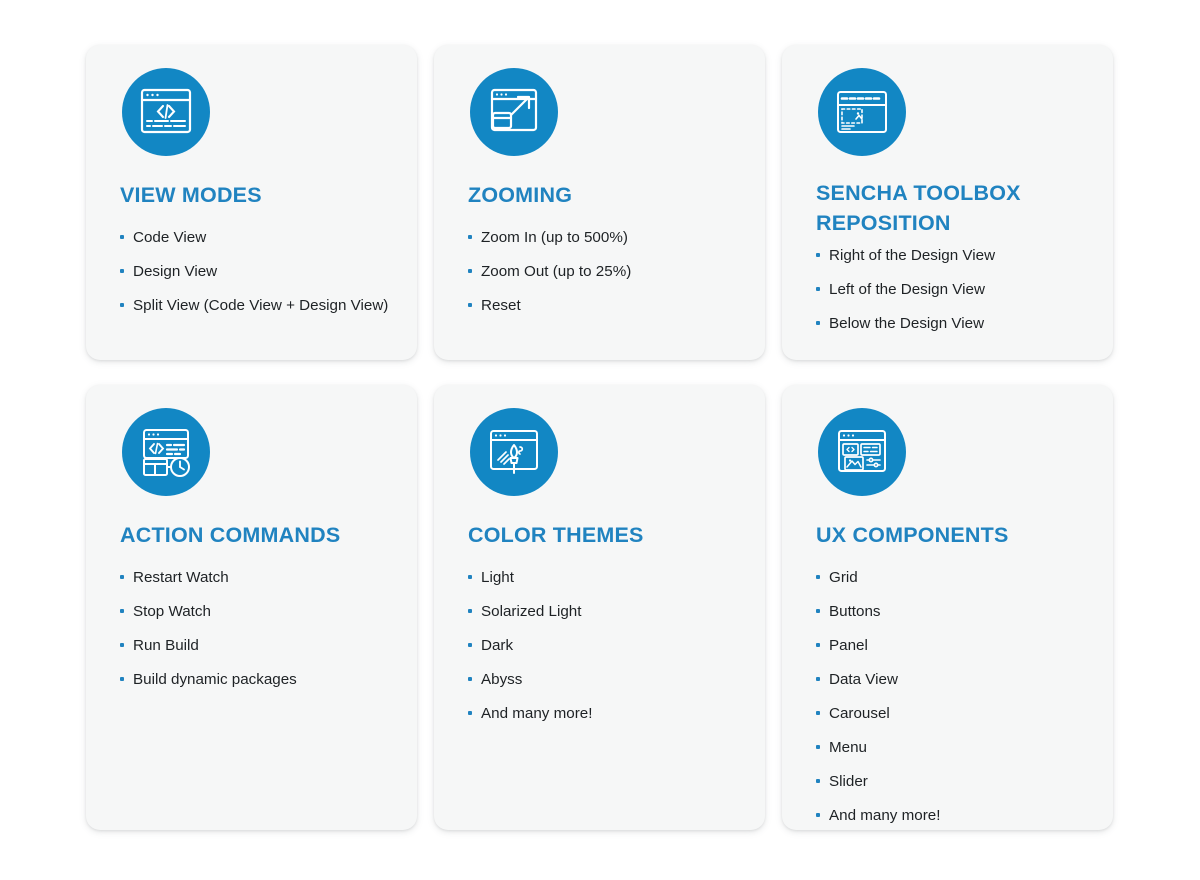 This screenshot has height=880, width=1200. Describe the element at coordinates (501, 305) in the screenshot. I see `list-item-label: Reset` at that location.